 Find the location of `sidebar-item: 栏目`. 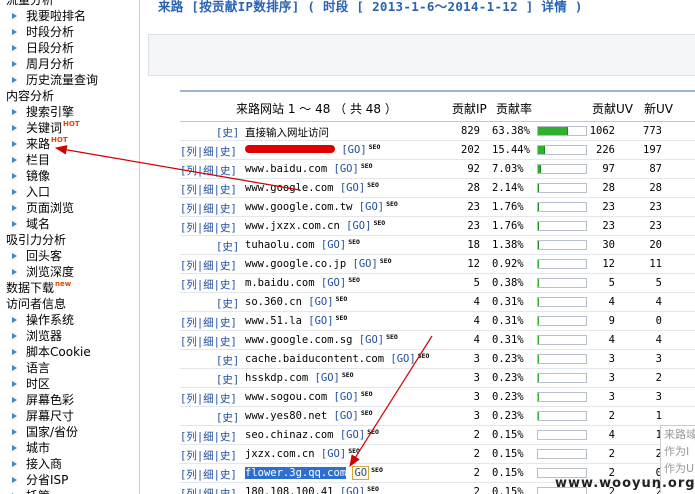

sidebar-item: 栏目 is located at coordinates (69, 160).